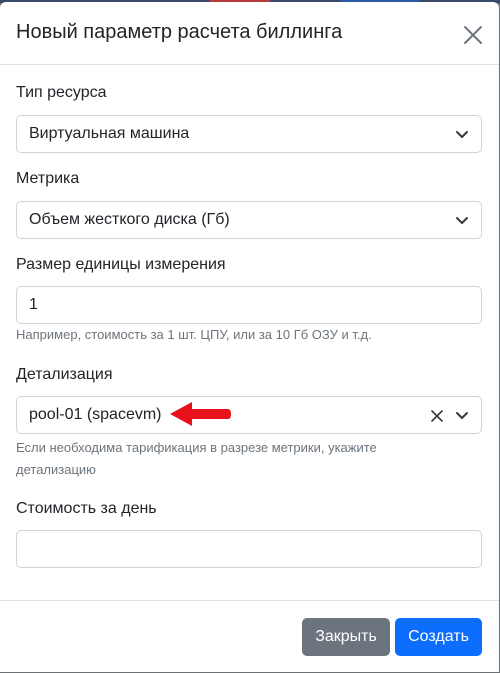 The image size is (500, 673). Describe the element at coordinates (249, 415) in the screenshot. I see `detail-select: pool-01 (spacevm)` at that location.